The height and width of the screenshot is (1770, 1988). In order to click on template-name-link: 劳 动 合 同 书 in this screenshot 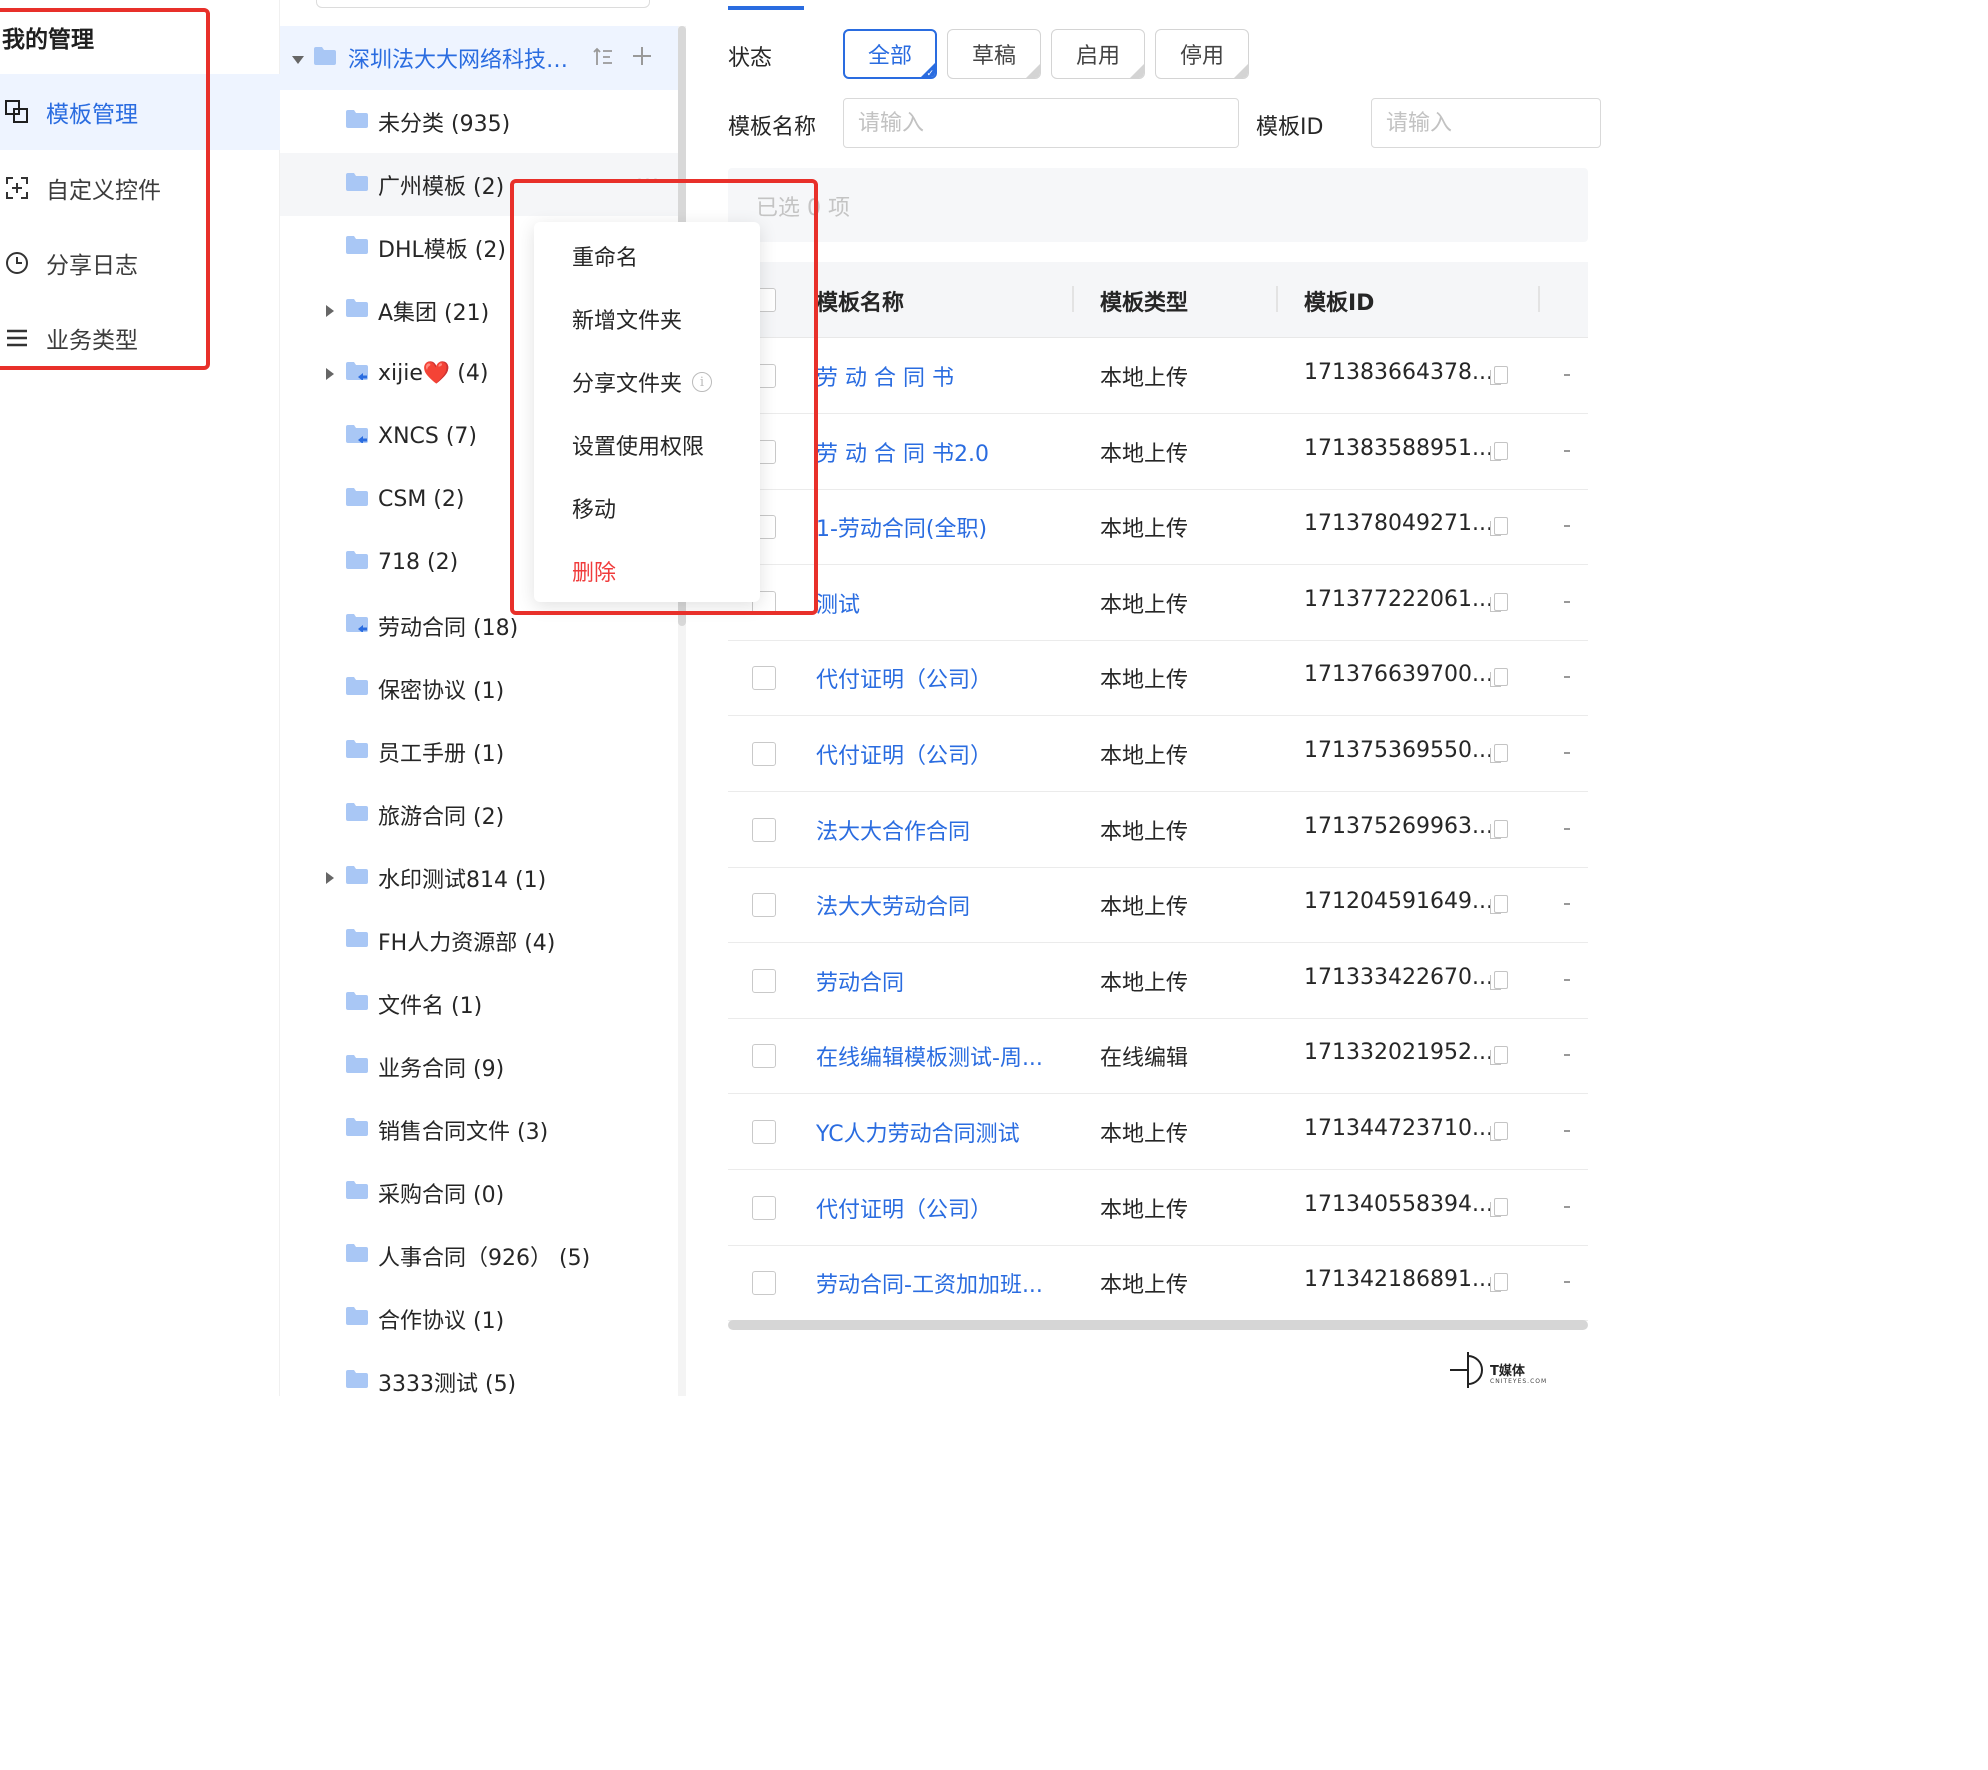, I will do `click(885, 376)`.